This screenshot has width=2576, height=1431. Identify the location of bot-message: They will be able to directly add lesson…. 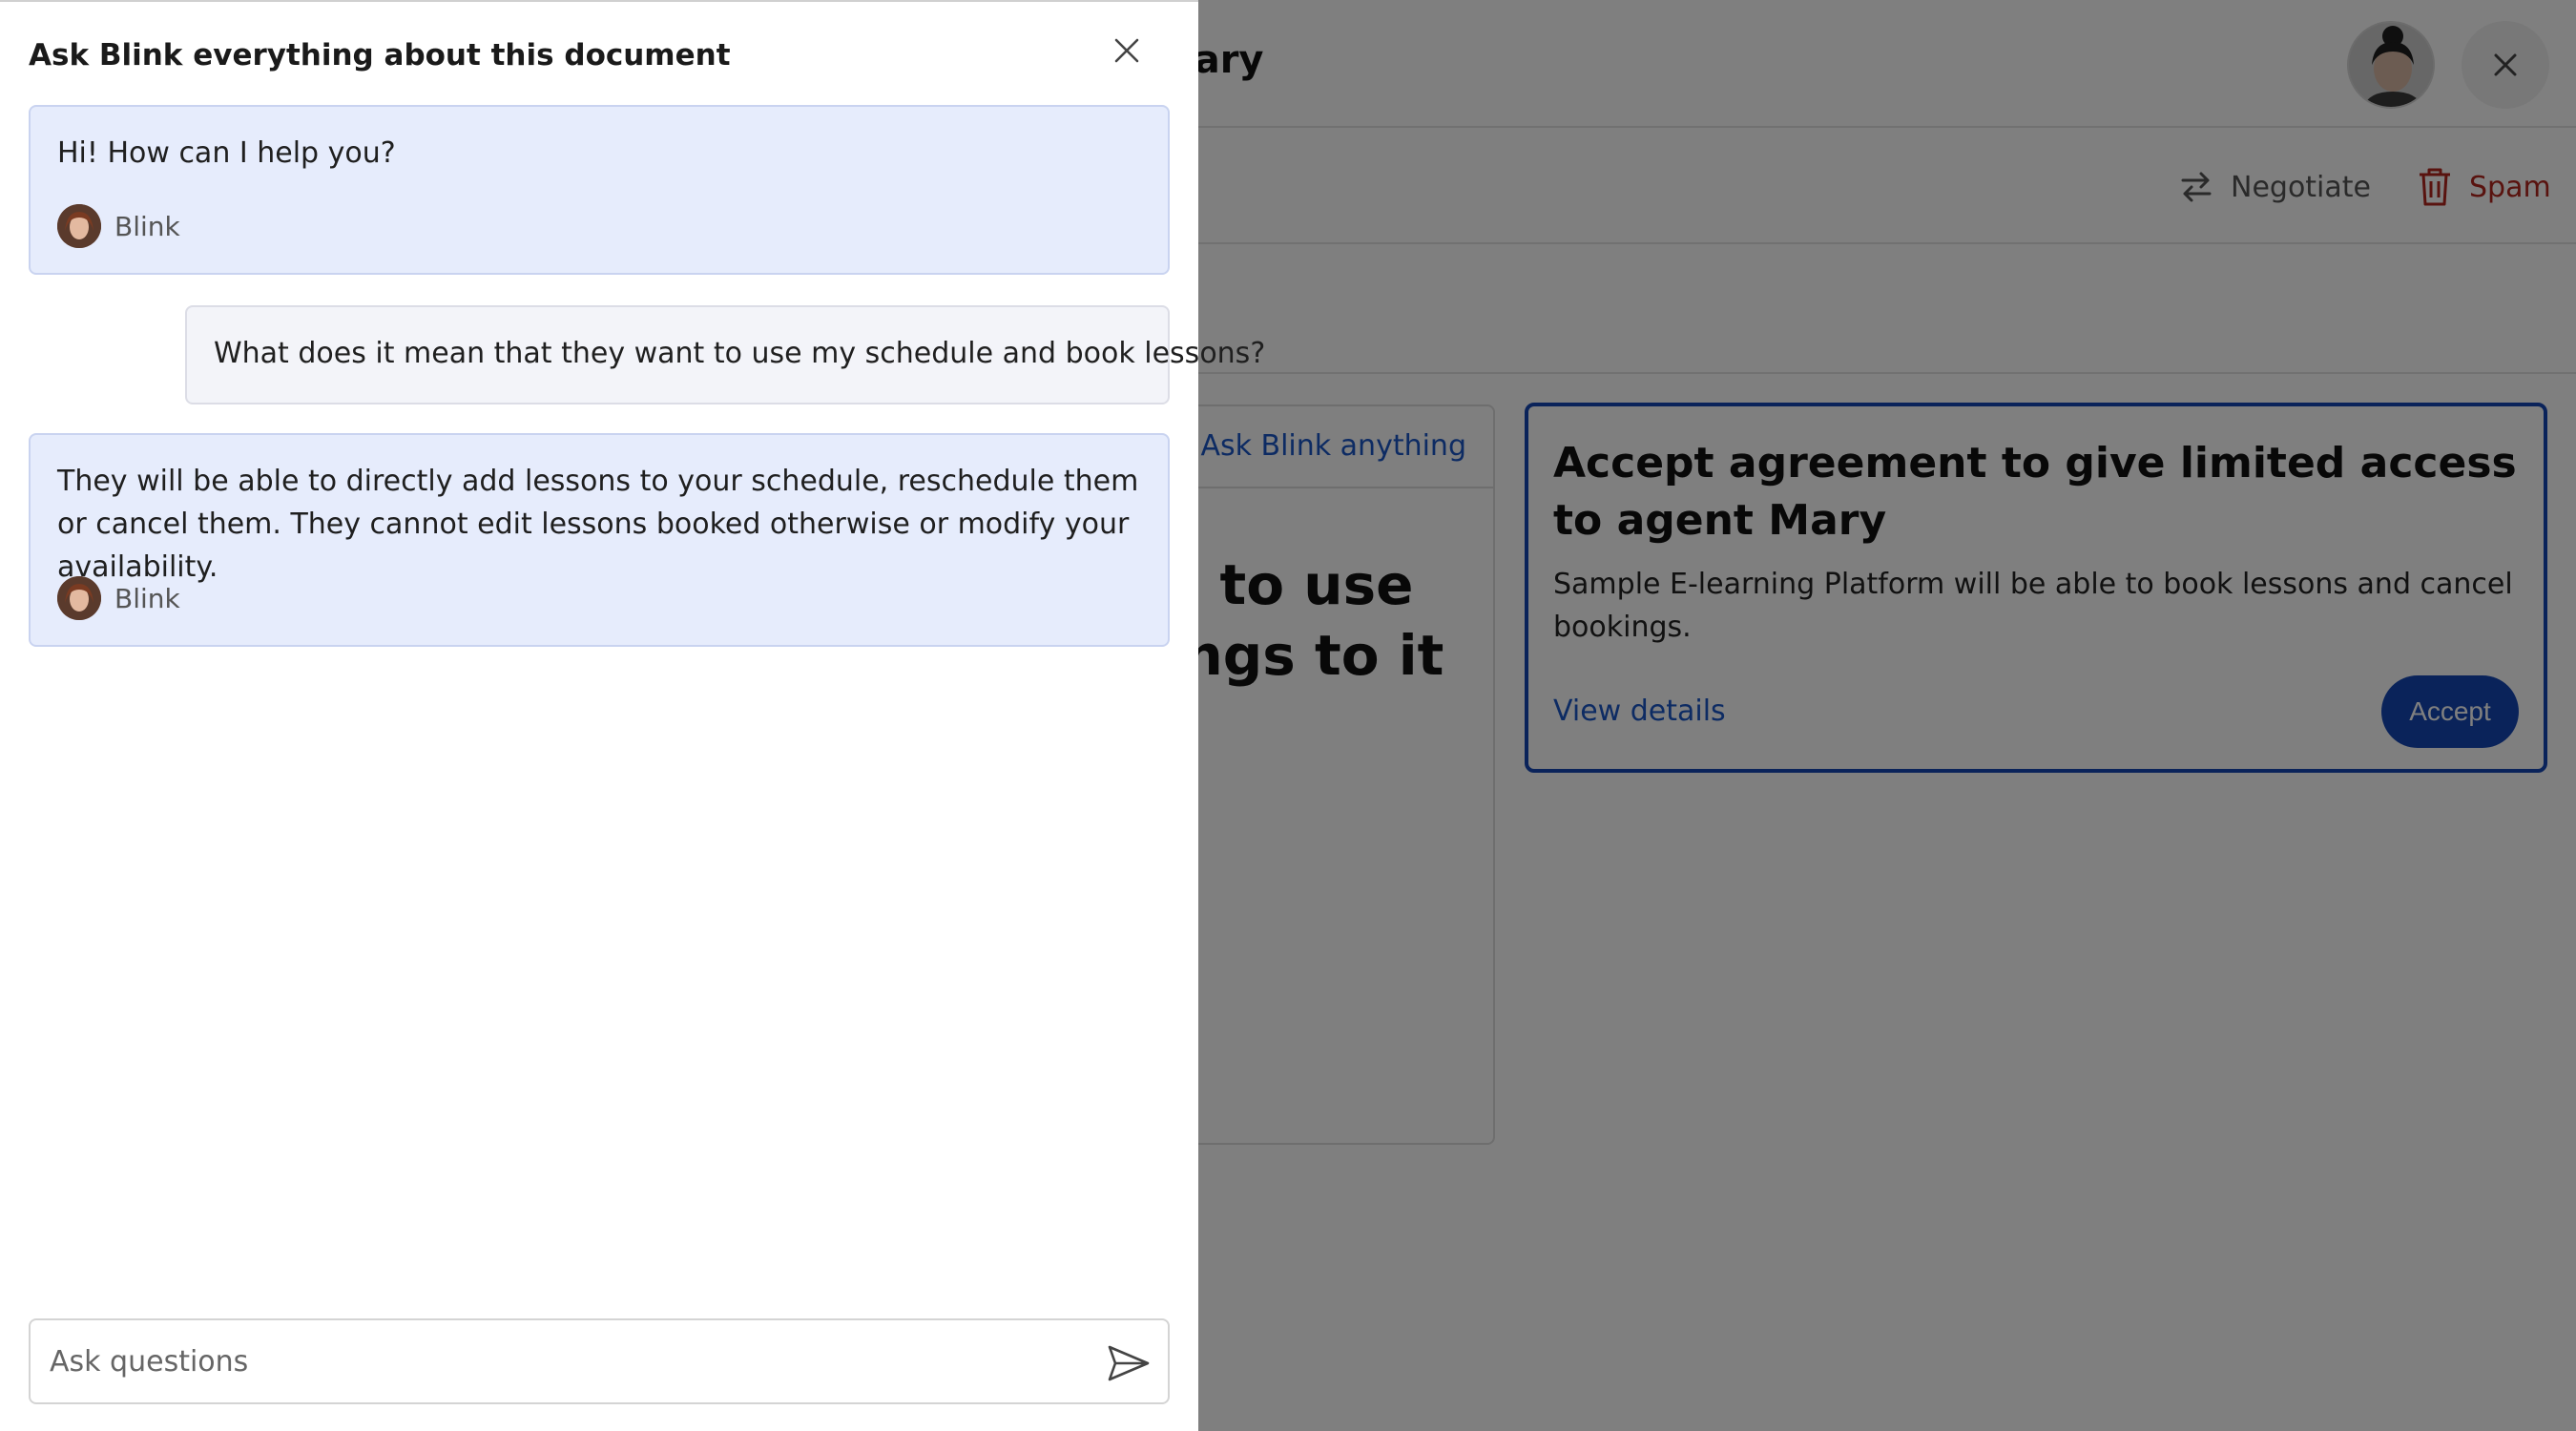
(599, 540).